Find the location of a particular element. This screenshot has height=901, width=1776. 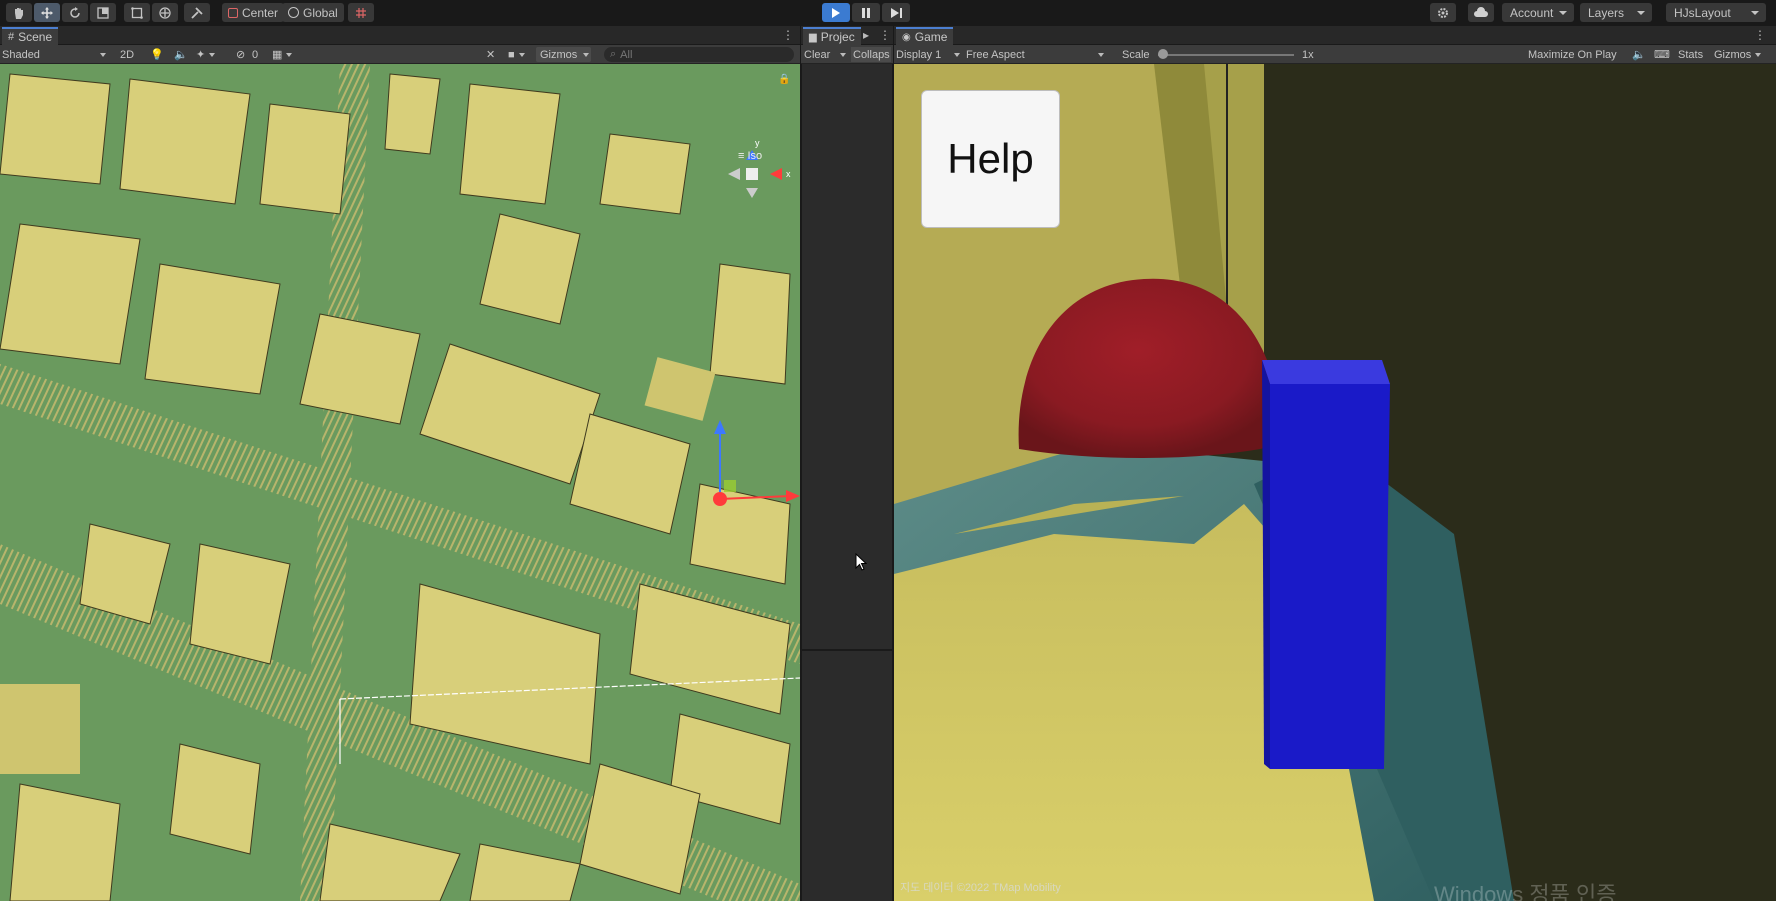

cloud-icon is located at coordinates (1481, 11).